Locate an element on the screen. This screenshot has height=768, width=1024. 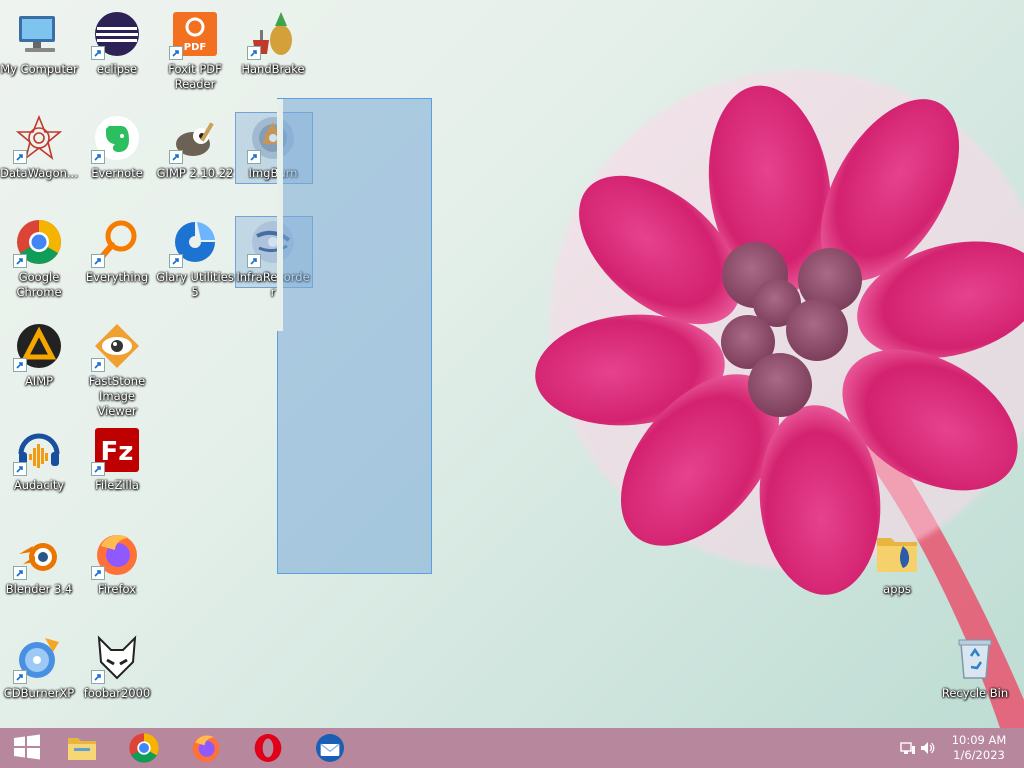
firefox-icon is located at coordinates (206, 748).